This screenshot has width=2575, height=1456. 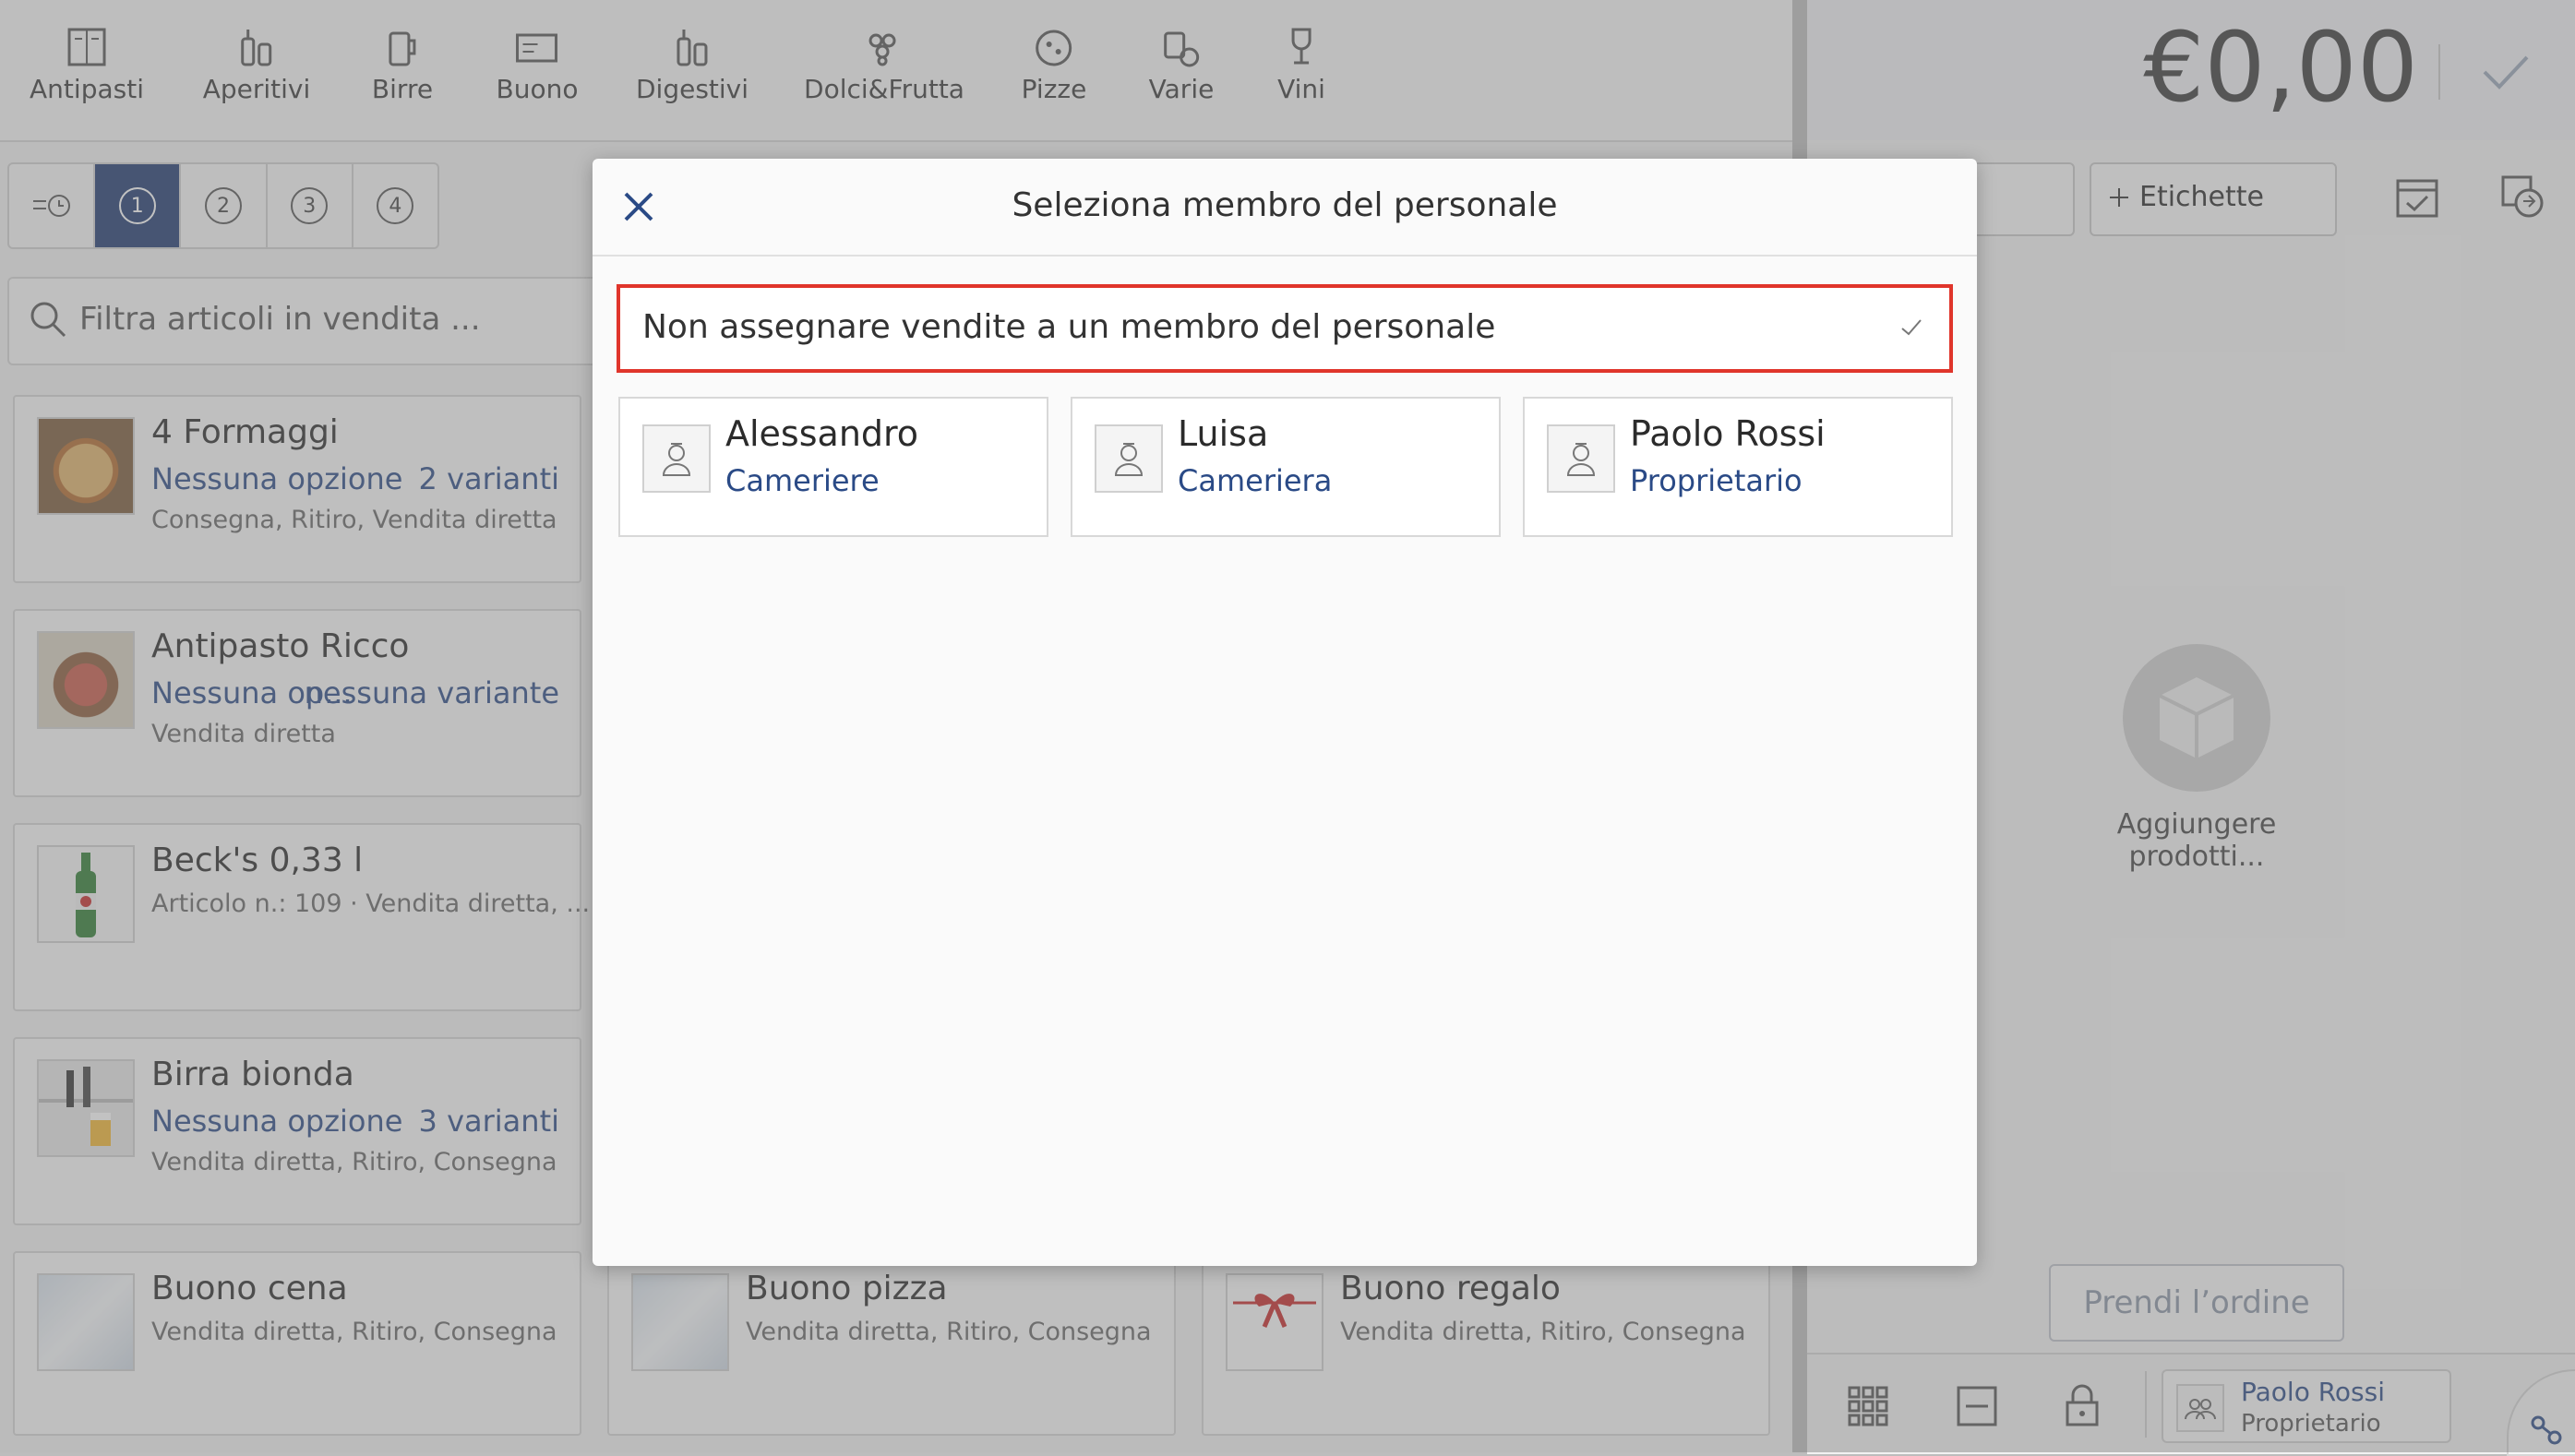 I want to click on staff-option-paolo-rossi: Paolo Rossi Proprietario, so click(x=1738, y=467).